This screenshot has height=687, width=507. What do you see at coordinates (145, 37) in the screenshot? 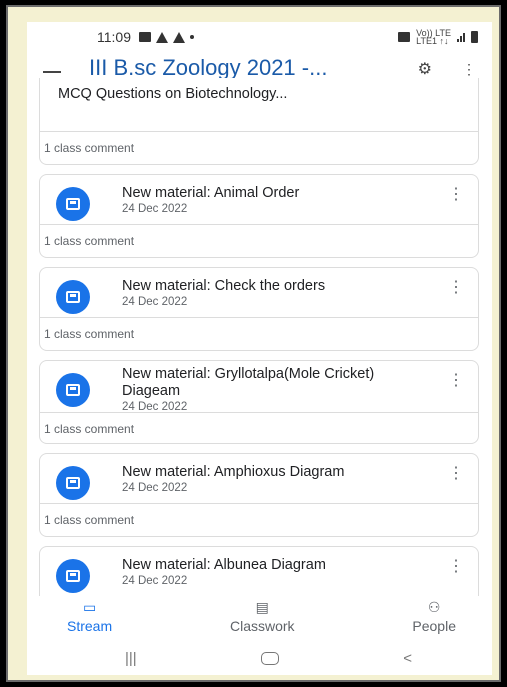
I see `image-notification-icon` at bounding box center [145, 37].